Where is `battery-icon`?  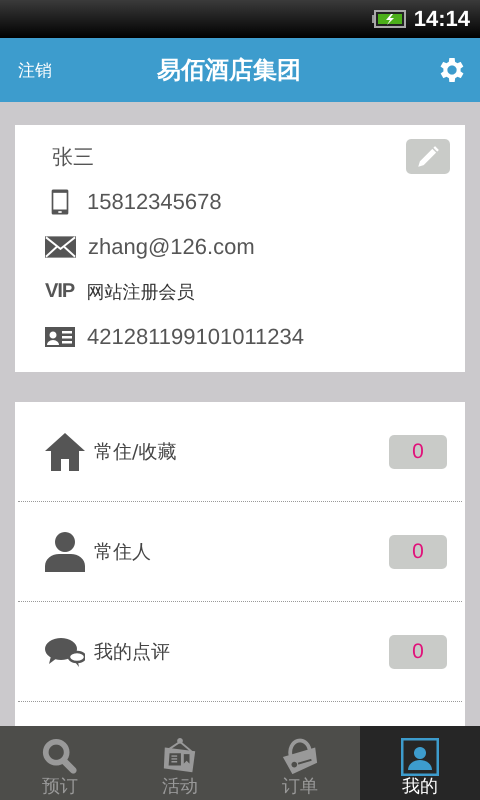 battery-icon is located at coordinates (389, 19).